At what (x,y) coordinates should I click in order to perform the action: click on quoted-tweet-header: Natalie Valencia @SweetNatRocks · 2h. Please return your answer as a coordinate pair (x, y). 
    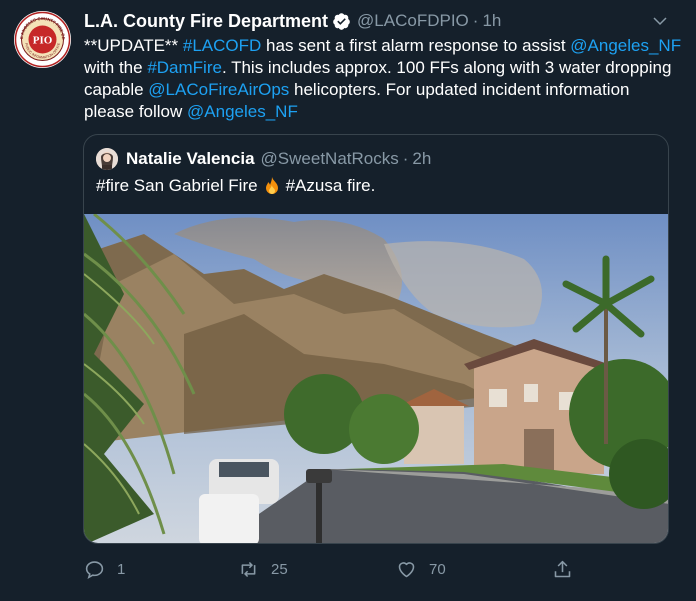
    Looking at the image, I should click on (263, 159).